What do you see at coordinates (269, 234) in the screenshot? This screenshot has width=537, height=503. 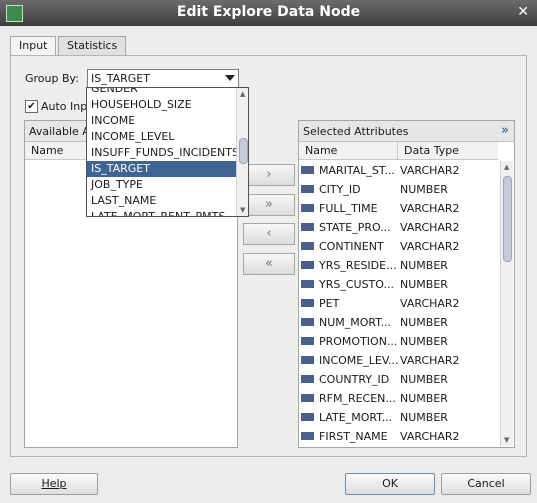 I see `move-left-button: ‹` at bounding box center [269, 234].